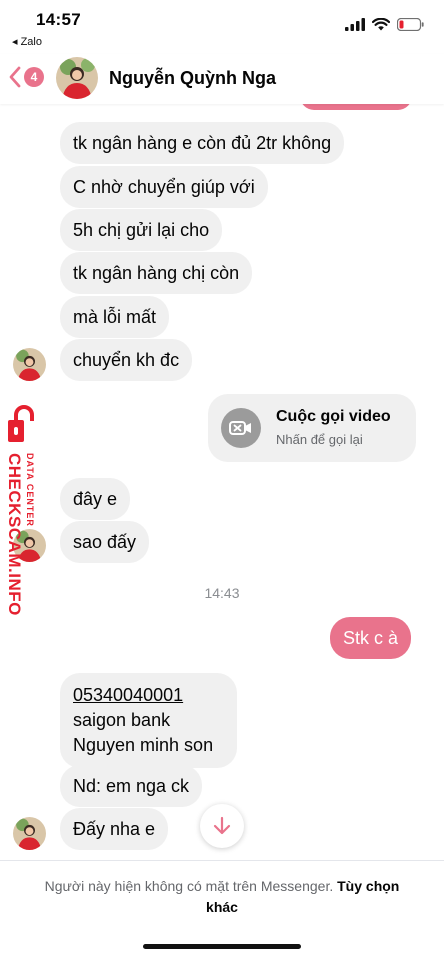 The image size is (444, 960). I want to click on bank-account-number-link: 05340040001, so click(148, 695).